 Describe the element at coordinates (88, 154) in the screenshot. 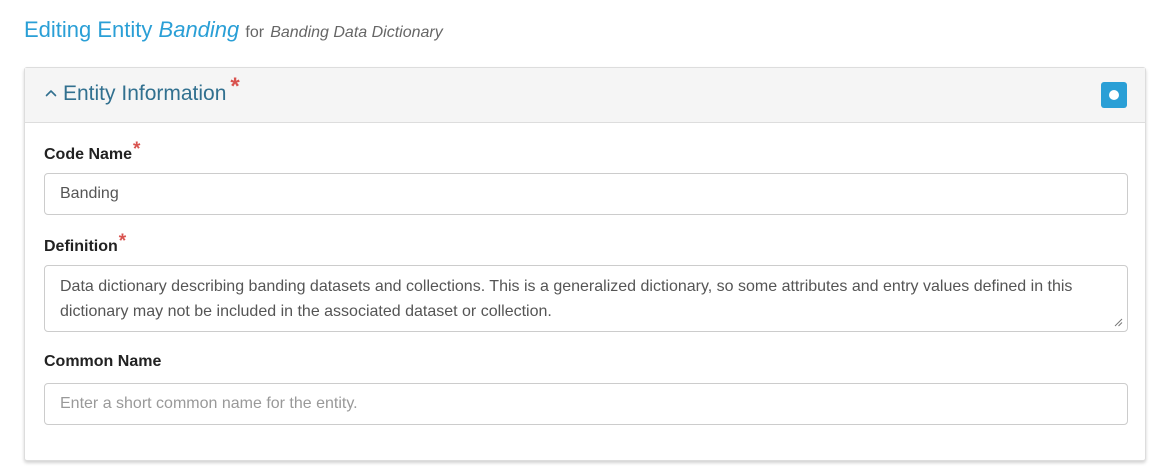

I see `code-name-label-text: Code Name` at that location.